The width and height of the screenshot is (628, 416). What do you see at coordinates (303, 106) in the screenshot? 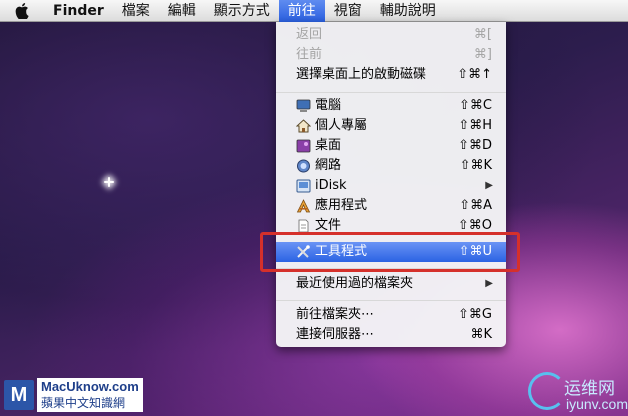
I see `computer-icon` at bounding box center [303, 106].